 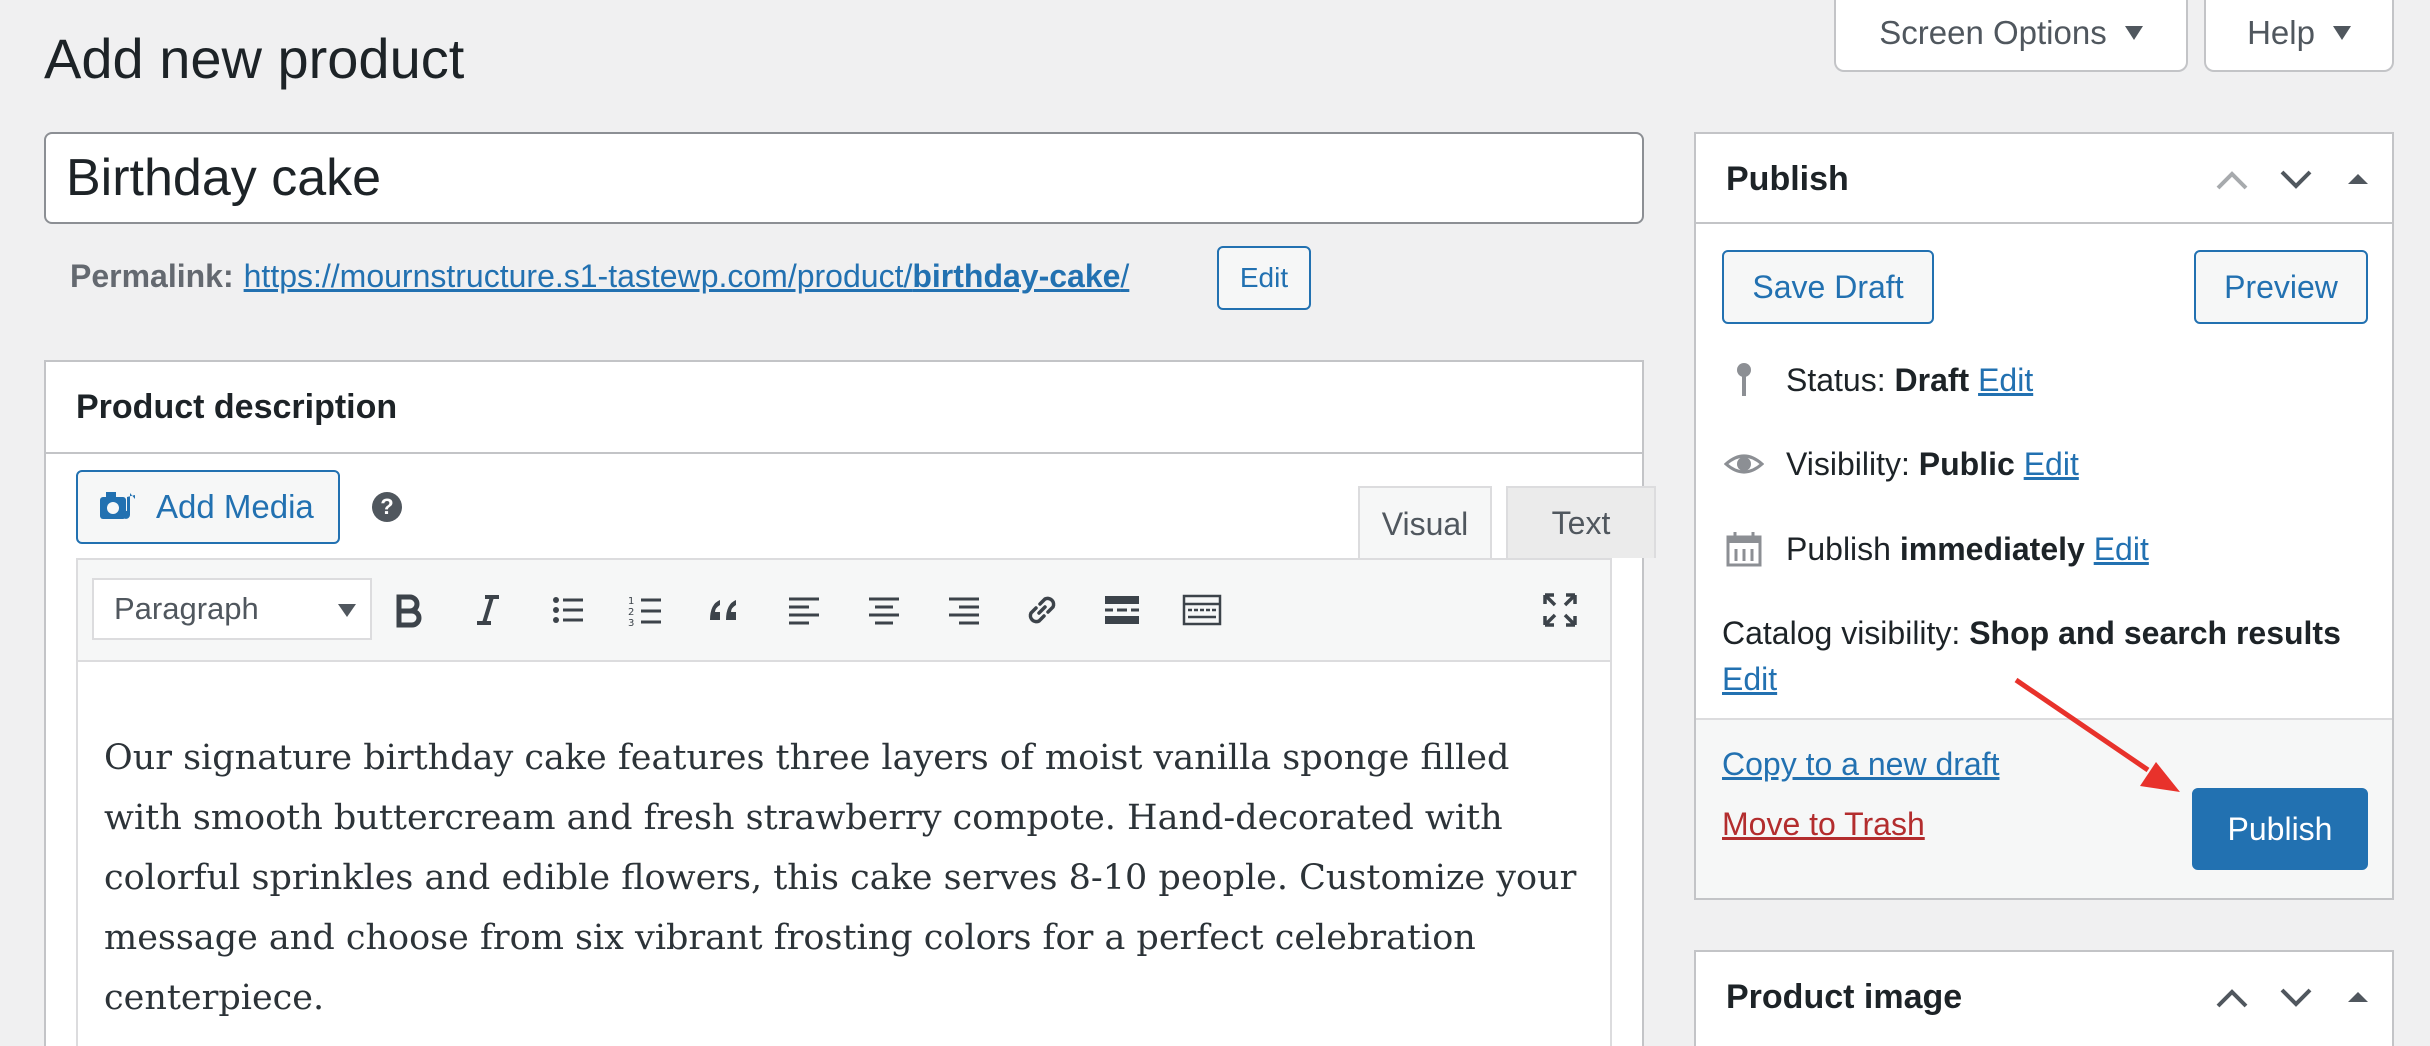 What do you see at coordinates (408, 610) in the screenshot?
I see `bold-icon` at bounding box center [408, 610].